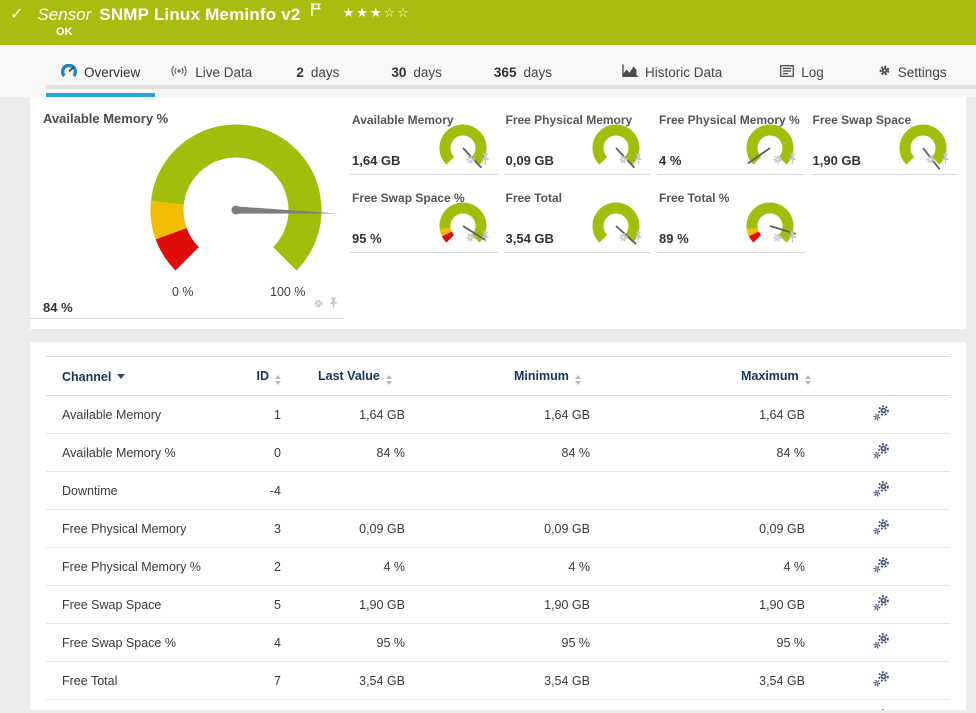 This screenshot has width=976, height=713. I want to click on table-row: Free Total 7 3,54 GB 3,54 GB 3,54 GB, so click(498, 680).